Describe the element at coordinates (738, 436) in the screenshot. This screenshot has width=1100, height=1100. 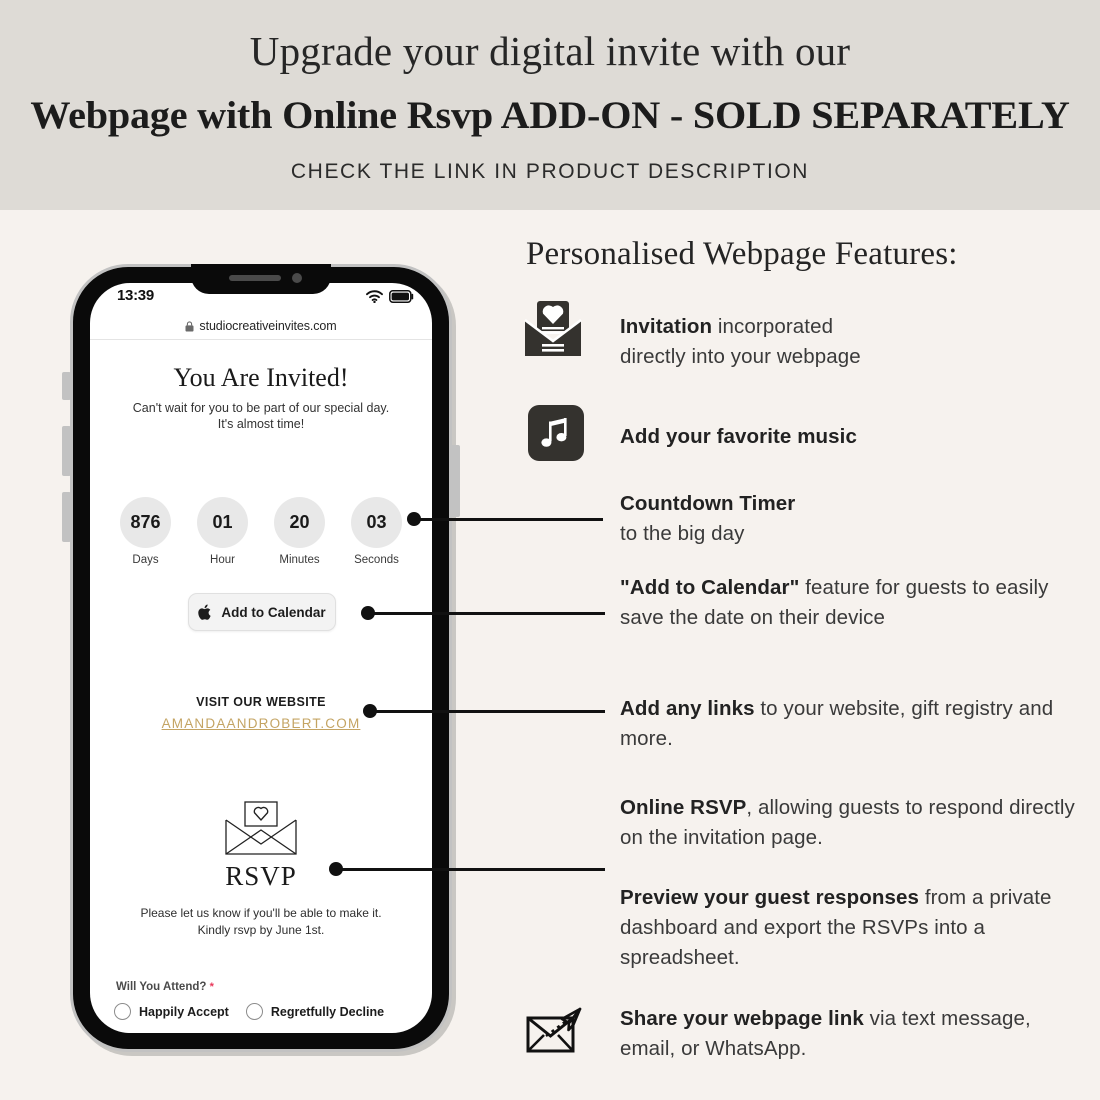
I see `feature-music-text: Add your favorite music` at that location.